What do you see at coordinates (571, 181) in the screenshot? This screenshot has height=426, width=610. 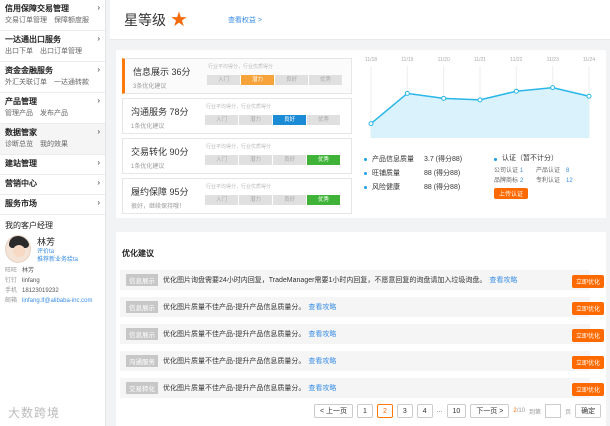 I see `cert-count: 12` at bounding box center [571, 181].